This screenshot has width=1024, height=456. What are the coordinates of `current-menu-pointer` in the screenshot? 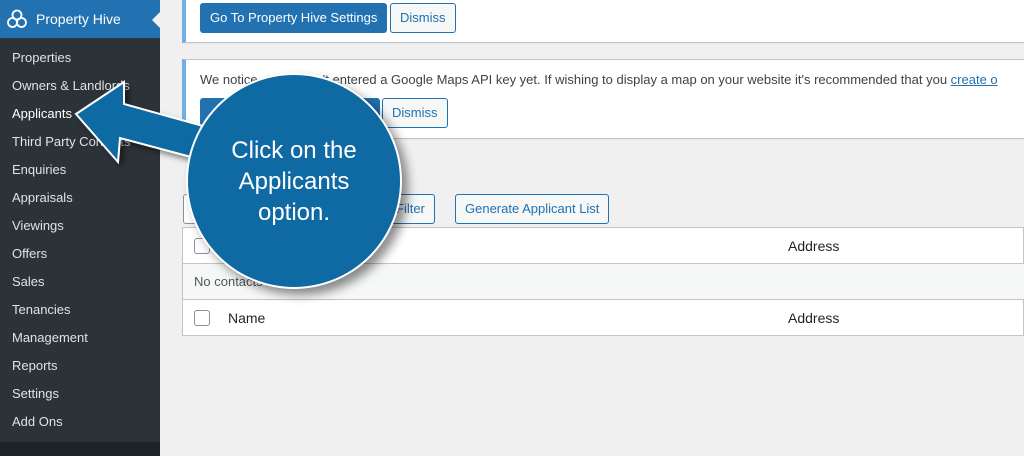 It's located at (156, 20).